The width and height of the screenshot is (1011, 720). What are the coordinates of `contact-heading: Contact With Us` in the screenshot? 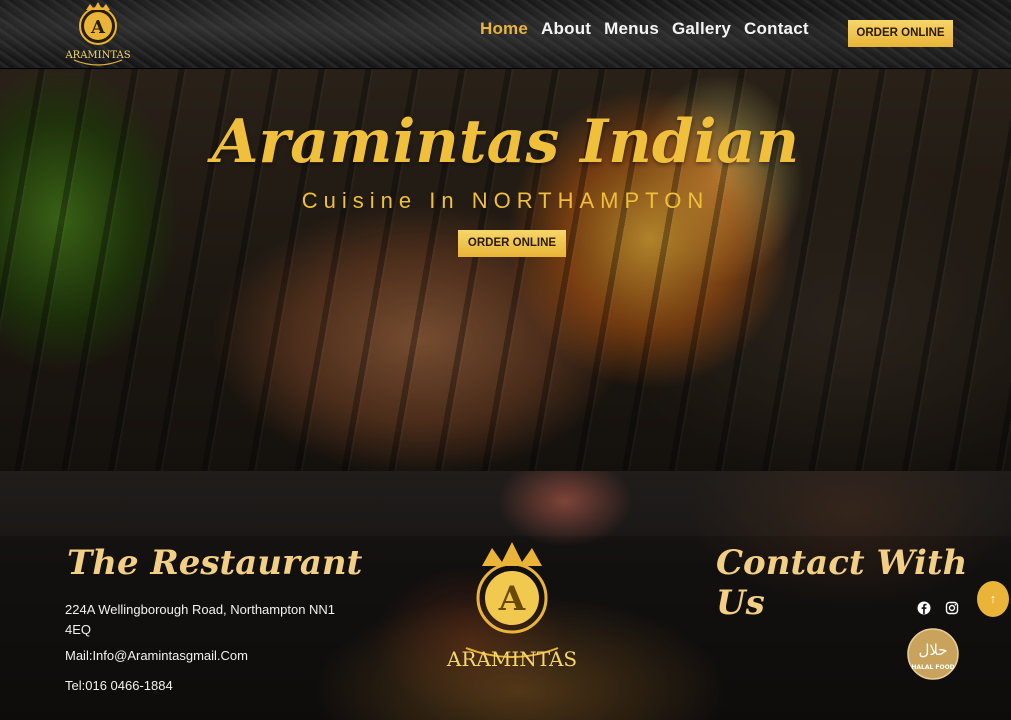 It's located at (842, 583).